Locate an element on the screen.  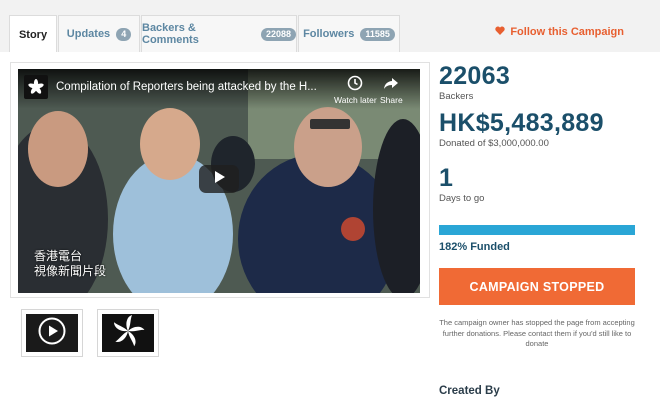
share-label: Share is located at coordinates (391, 100).